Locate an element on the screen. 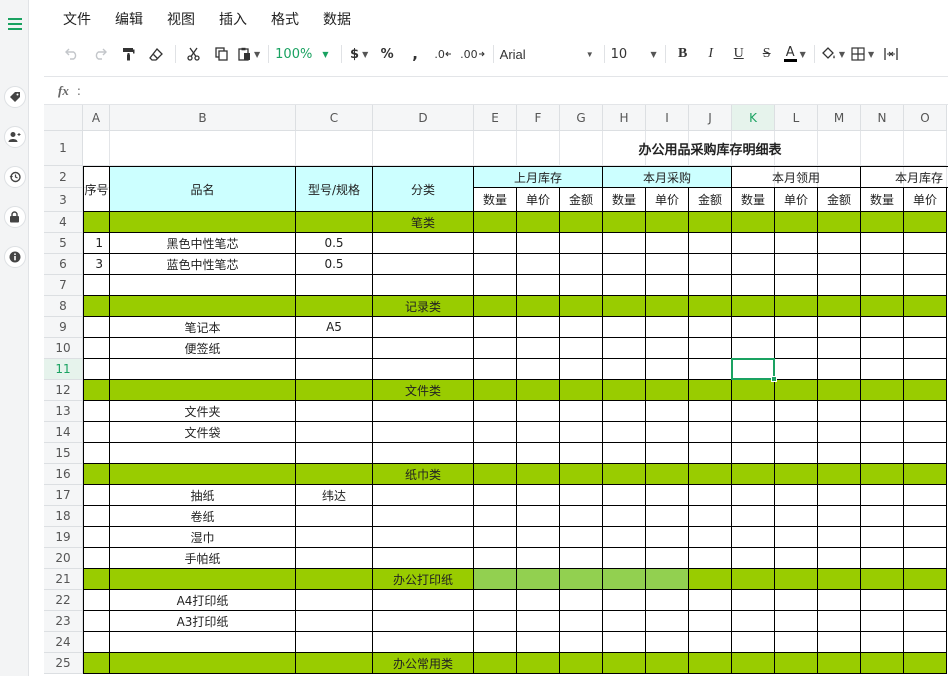 The width and height of the screenshot is (948, 676). row-header-13: 13 is located at coordinates (63, 411).